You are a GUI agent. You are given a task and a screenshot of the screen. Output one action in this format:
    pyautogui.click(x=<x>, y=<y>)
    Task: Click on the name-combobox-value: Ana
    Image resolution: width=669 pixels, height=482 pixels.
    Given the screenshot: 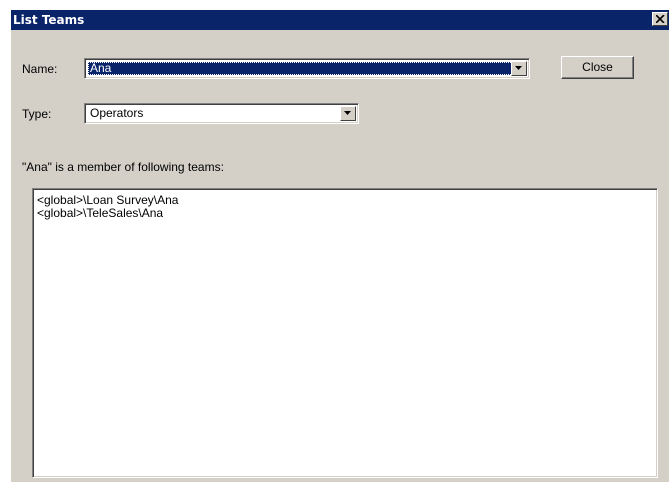 What is the action you would take?
    pyautogui.click(x=301, y=68)
    